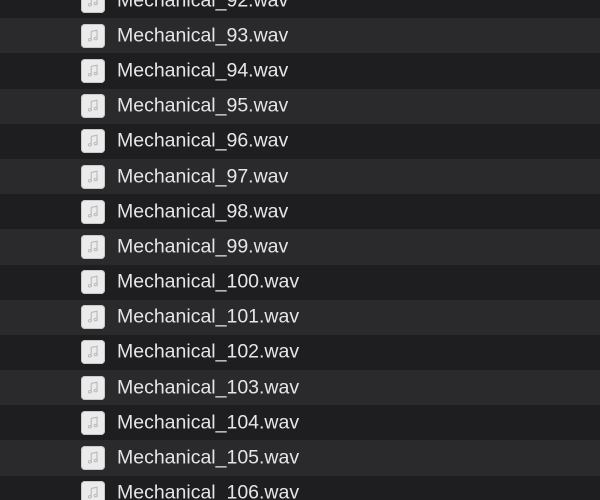 The width and height of the screenshot is (600, 500). I want to click on file-name: Mechanical_100.wav, so click(208, 281).